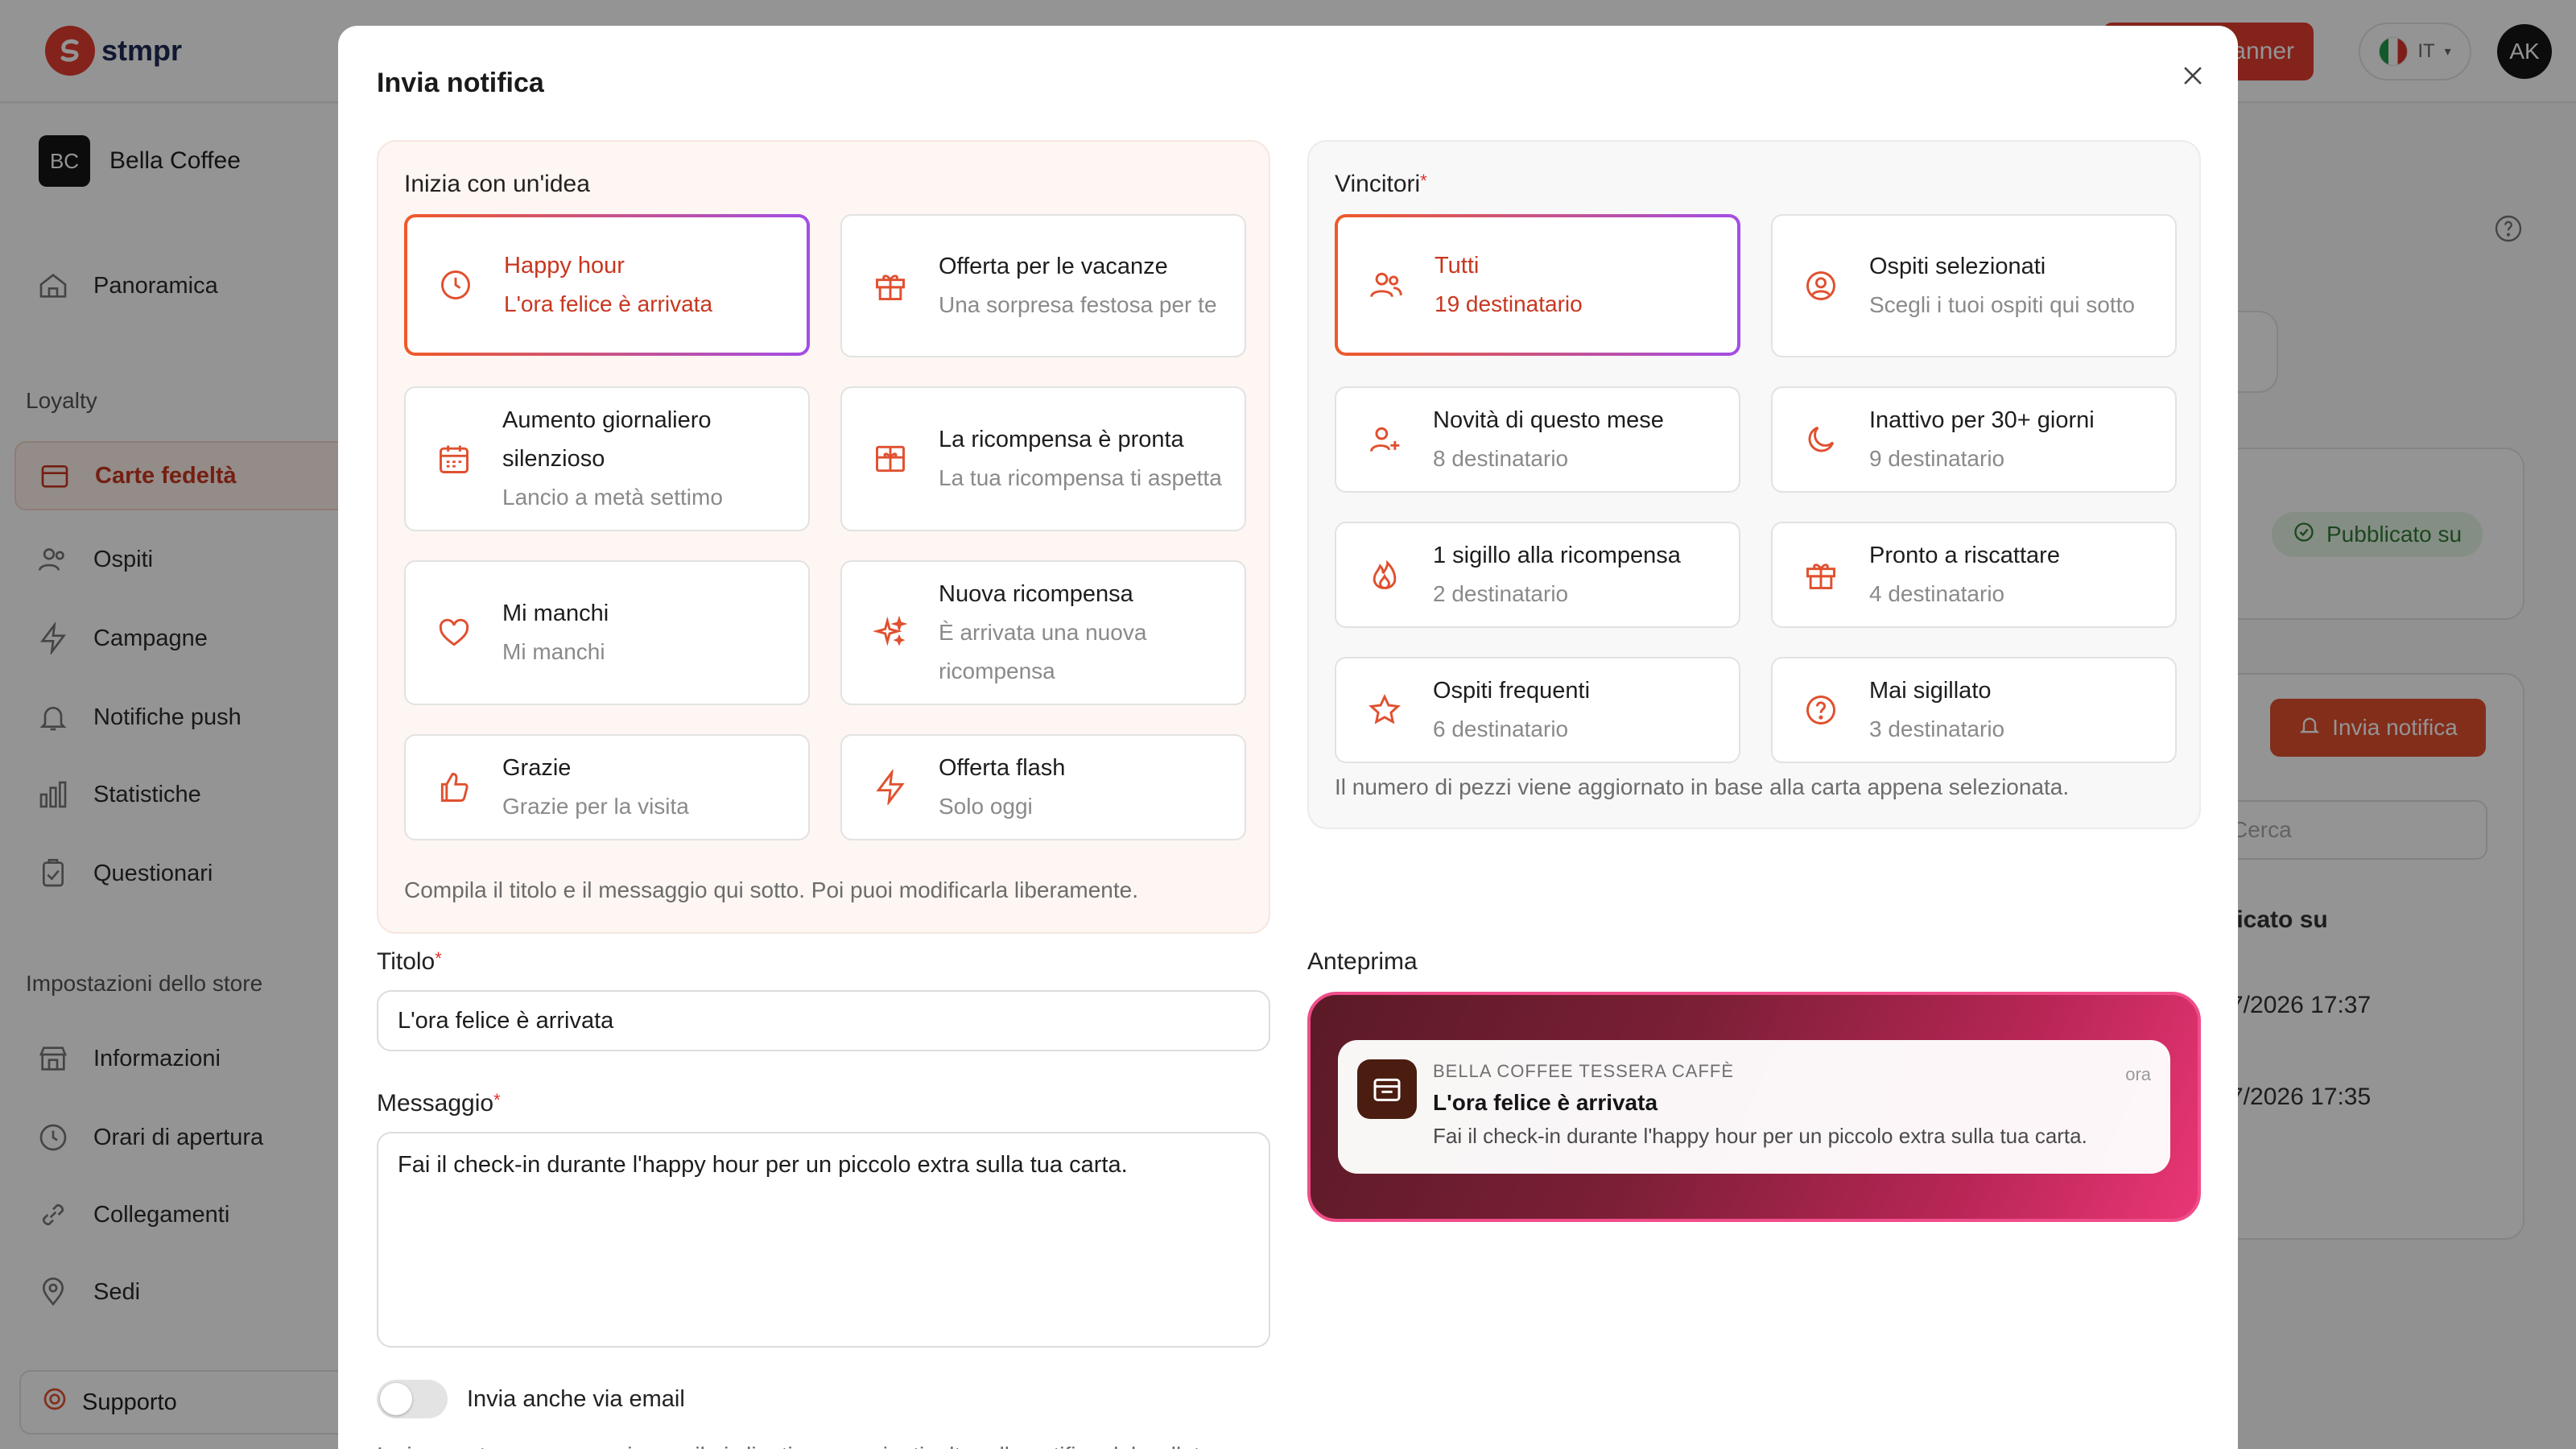 This screenshot has height=1449, width=2576. What do you see at coordinates (2002, 304) in the screenshot?
I see `winner-count: Scegli i tuoi ospiti qui sotto` at bounding box center [2002, 304].